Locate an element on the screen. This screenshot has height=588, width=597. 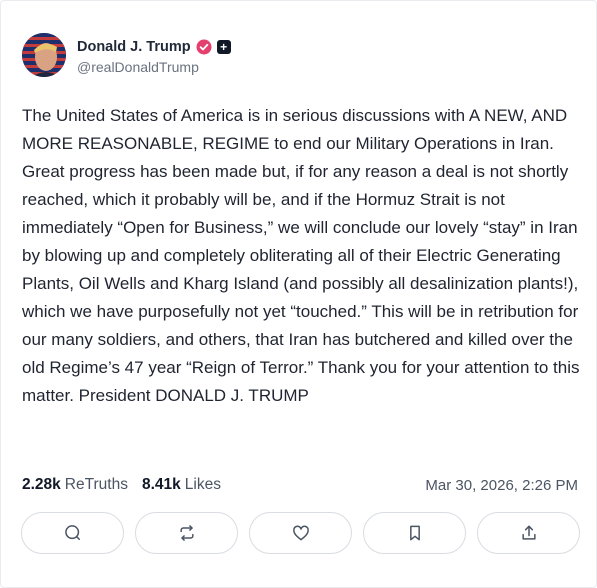
retruths-stat: 2.28k ReTruths is located at coordinates (75, 485).